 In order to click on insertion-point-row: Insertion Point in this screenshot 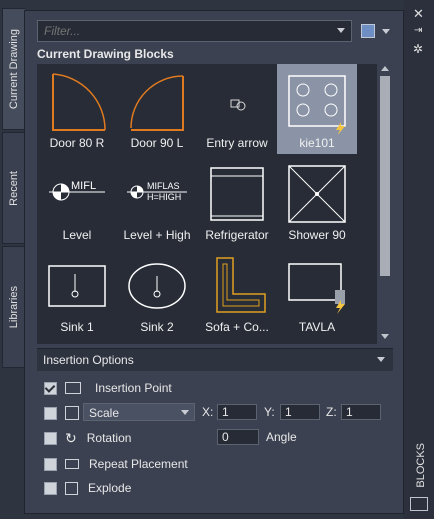, I will do `click(108, 388)`.